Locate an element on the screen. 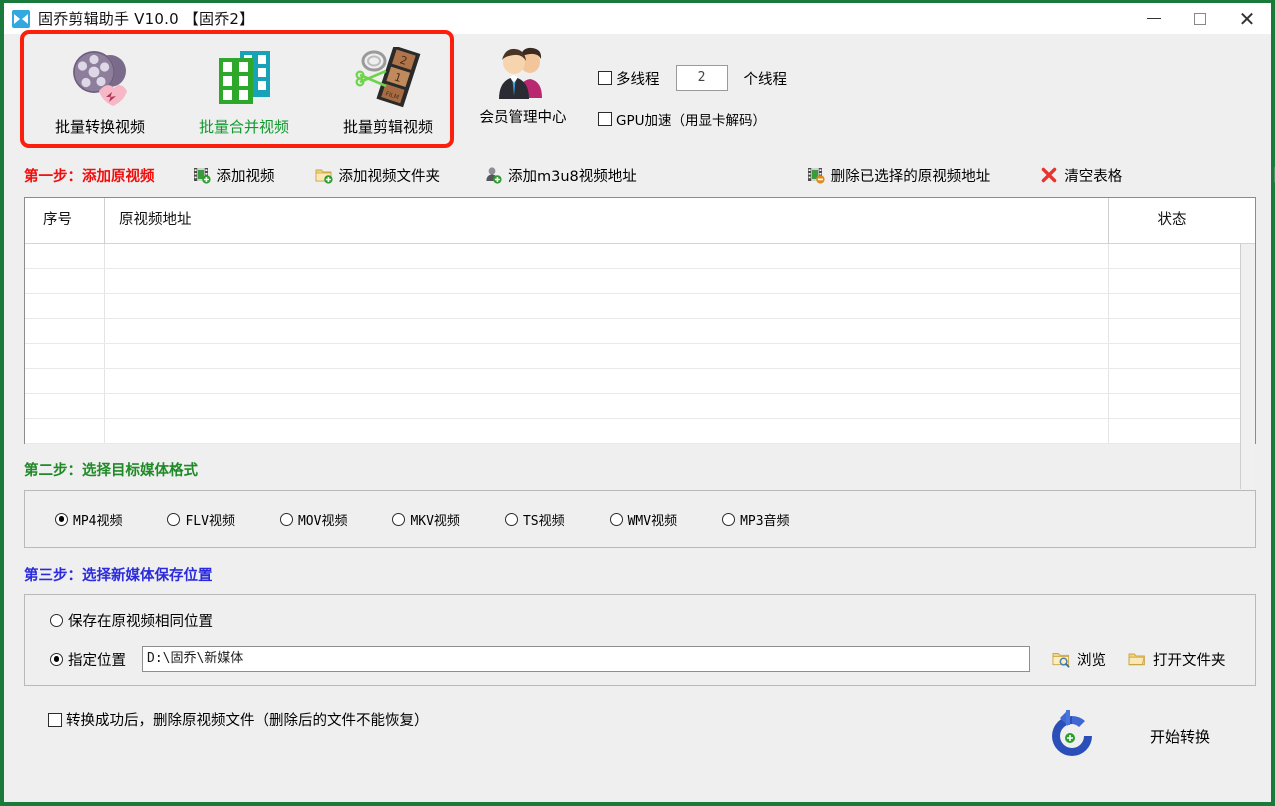  radio-mp3 is located at coordinates (729, 519).